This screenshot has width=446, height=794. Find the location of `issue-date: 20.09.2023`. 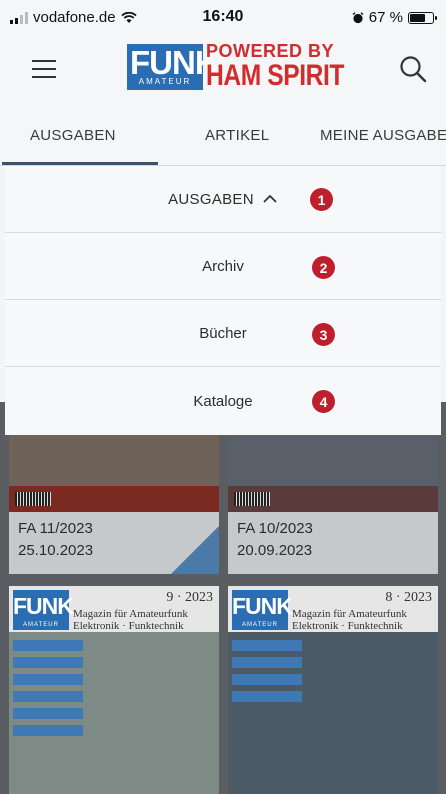

issue-date: 20.09.2023 is located at coordinates (275, 550).